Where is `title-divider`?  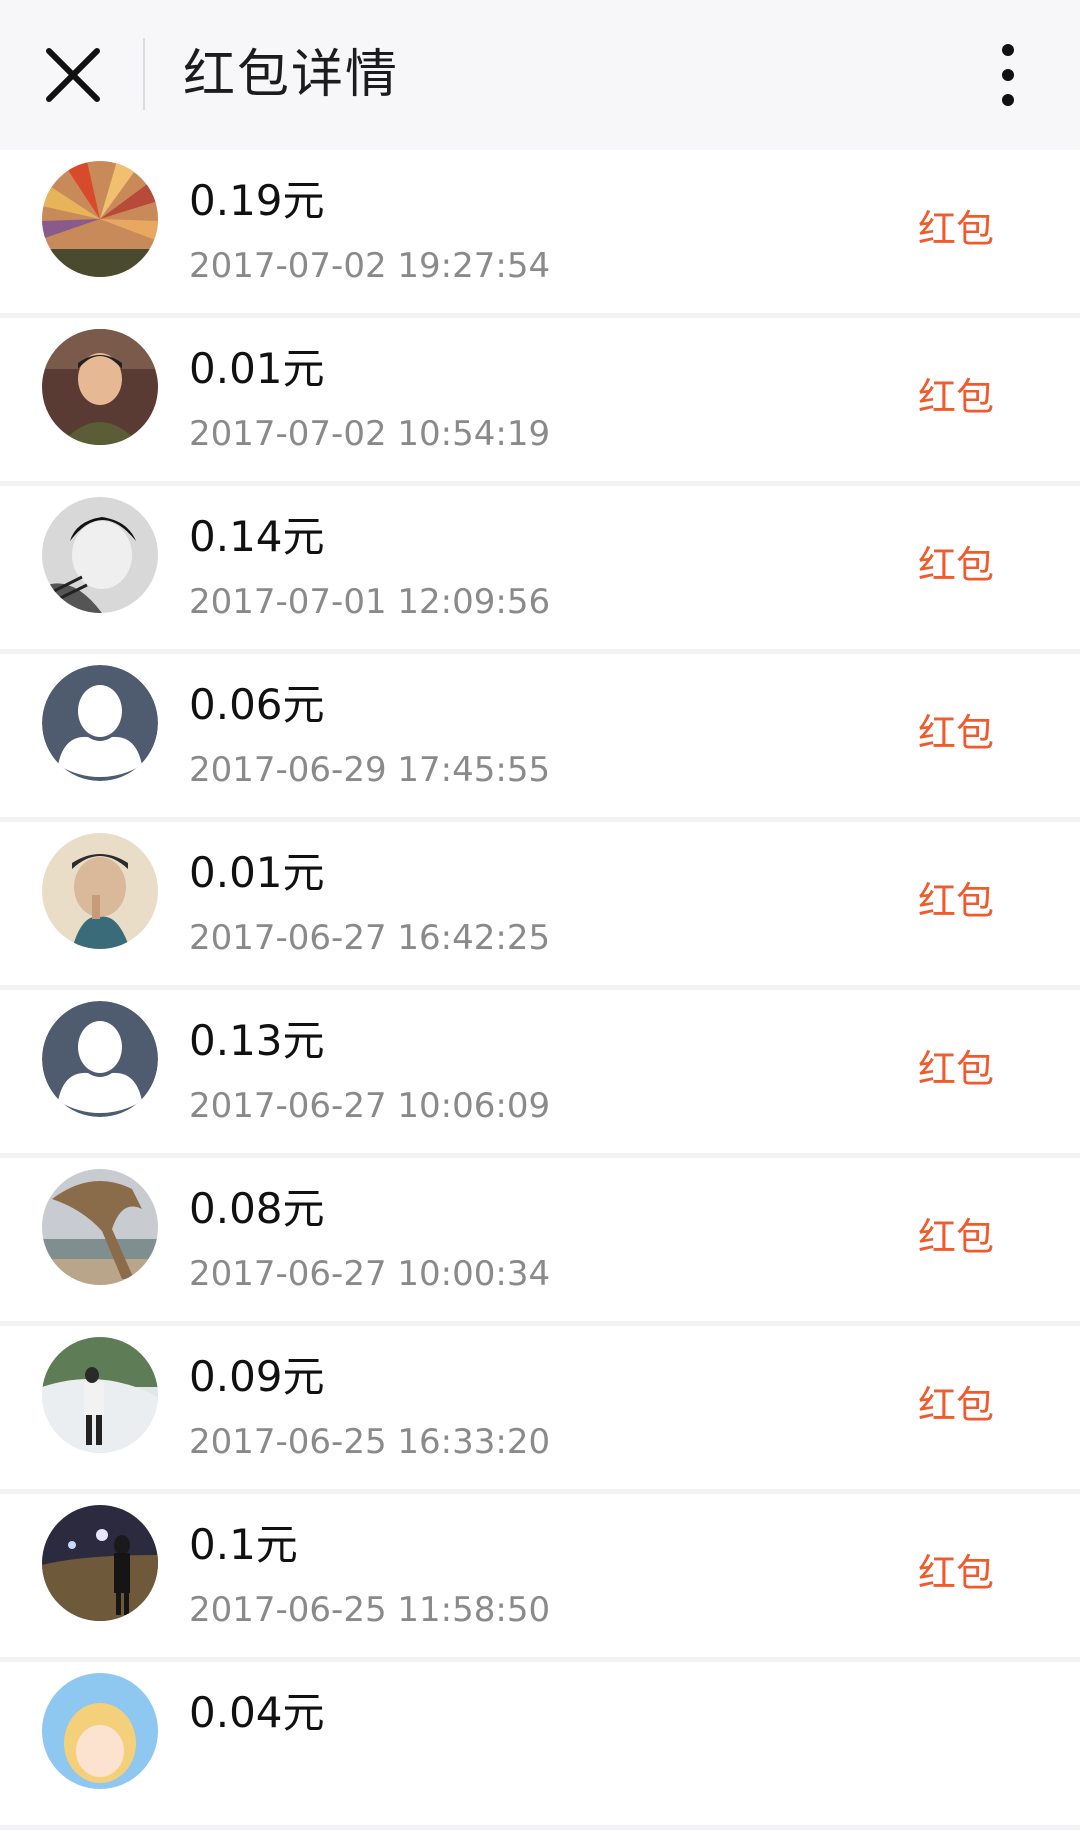 title-divider is located at coordinates (144, 74).